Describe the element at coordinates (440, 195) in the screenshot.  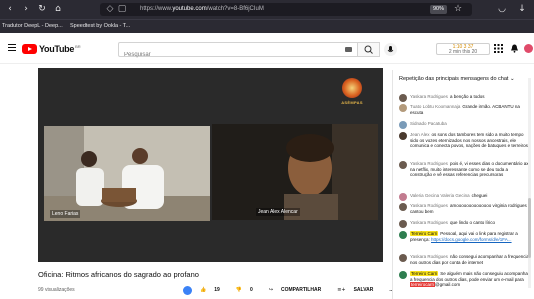
I see `chat-author: Valeria Gecina Valeria Gecina` at that location.